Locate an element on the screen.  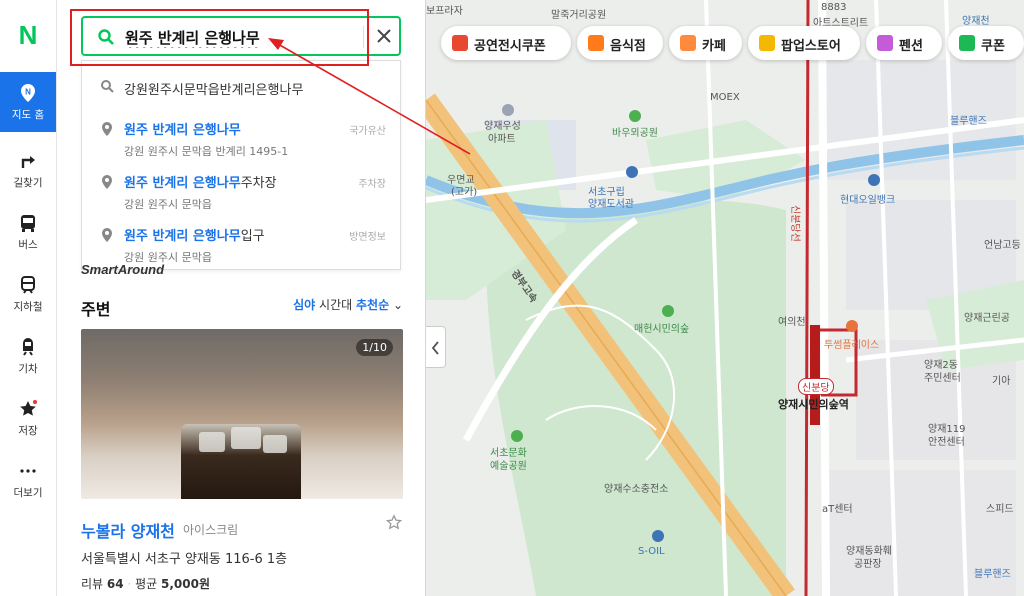
ice-cube is located at coordinates (275, 444).